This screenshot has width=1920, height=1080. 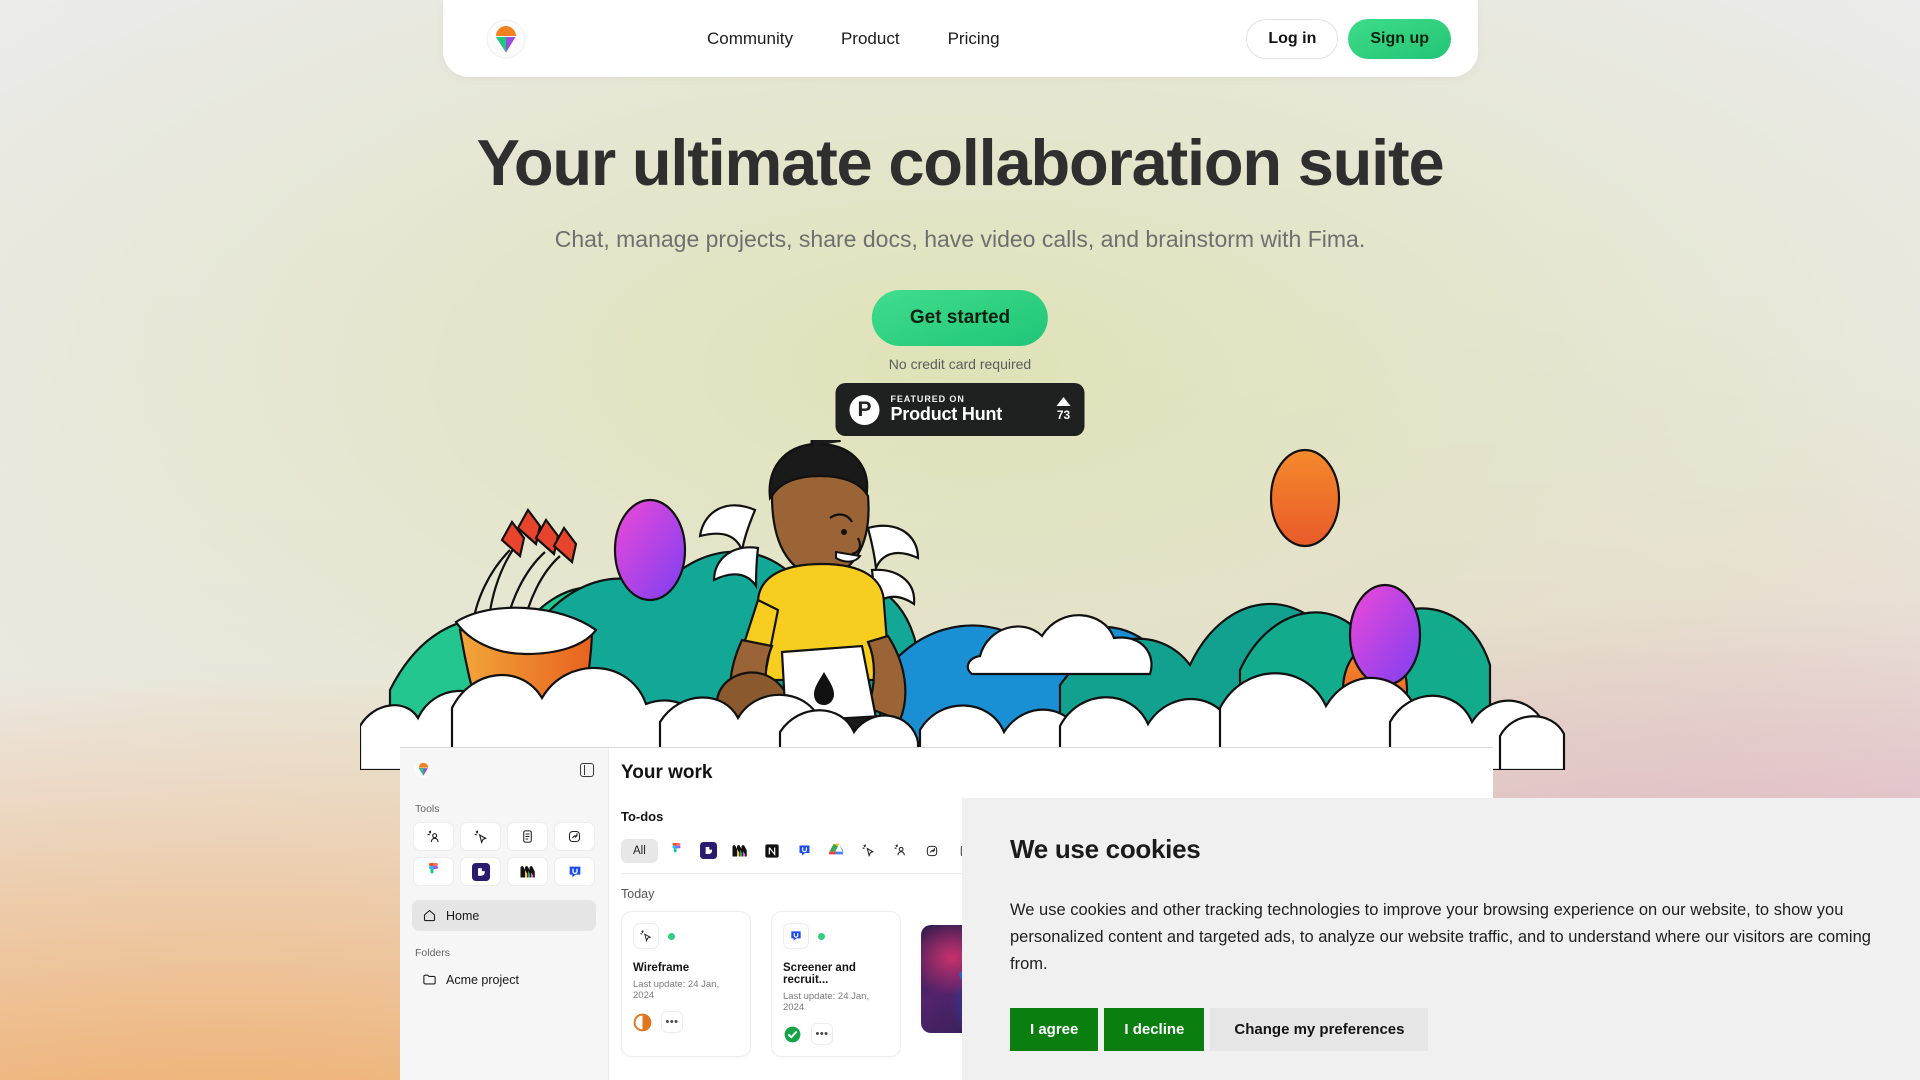 What do you see at coordinates (527, 836) in the screenshot?
I see `tool-docs-icon` at bounding box center [527, 836].